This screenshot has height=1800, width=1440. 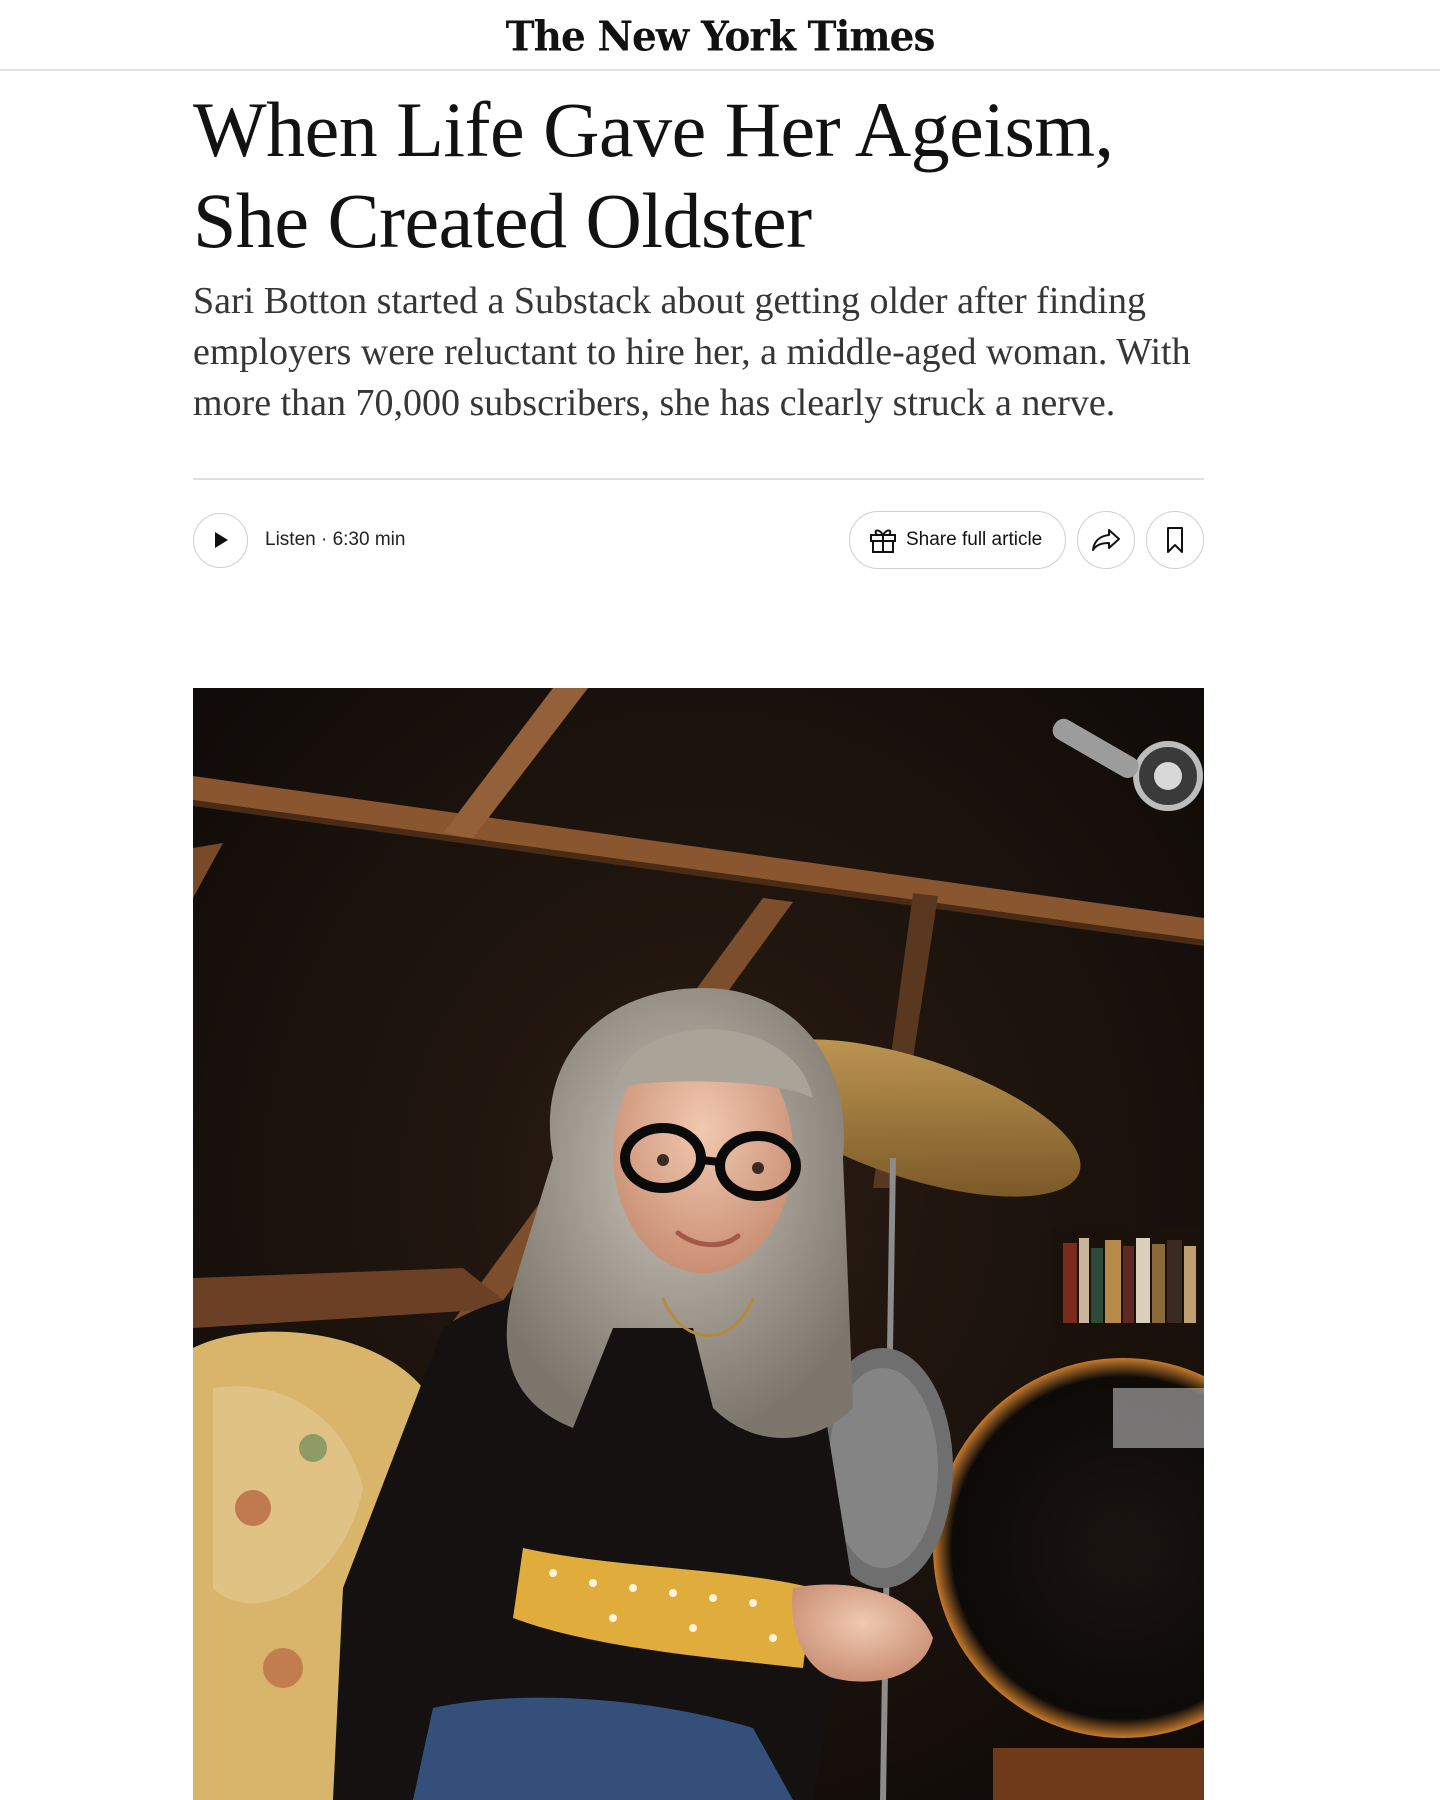 I want to click on share-full-article-button: Share full article, so click(x=957, y=540).